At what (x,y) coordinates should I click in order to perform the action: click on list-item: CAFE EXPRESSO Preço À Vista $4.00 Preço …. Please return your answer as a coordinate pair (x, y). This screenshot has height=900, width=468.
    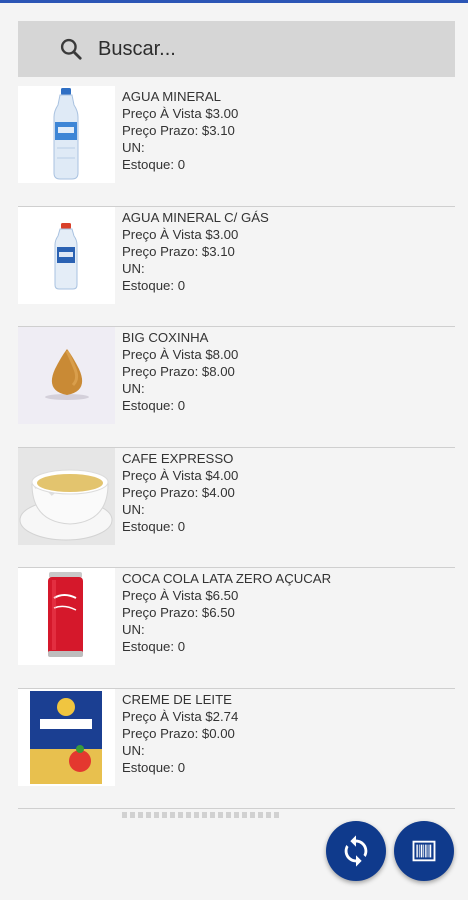
    Looking at the image, I should click on (236, 507).